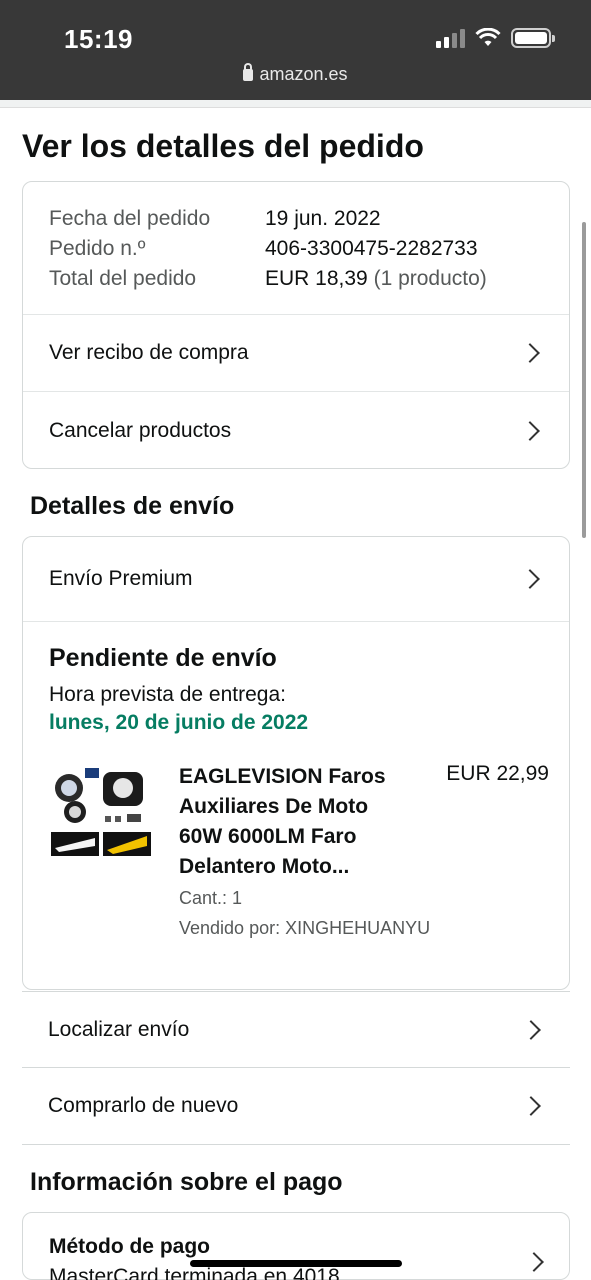 The image size is (591, 1280). Describe the element at coordinates (121, 578) in the screenshot. I see `shipping-method-label: Envío Premium` at that location.